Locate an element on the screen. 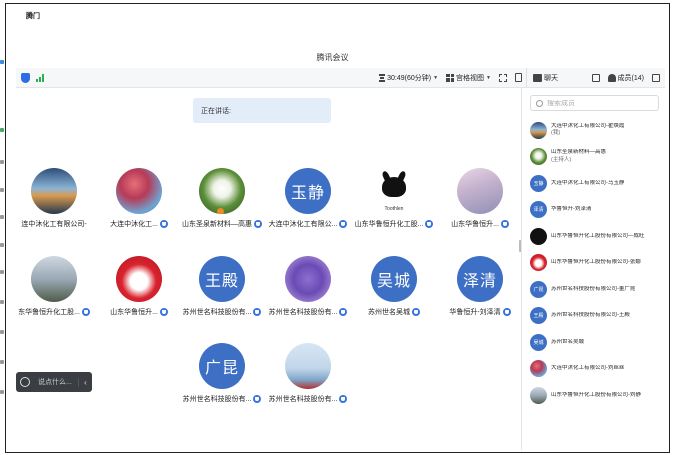  meeting-toolbar: 30:49(60分钟) ▼ 宫格视图 ▼ 聊天 成员(14) is located at coordinates (340, 78).